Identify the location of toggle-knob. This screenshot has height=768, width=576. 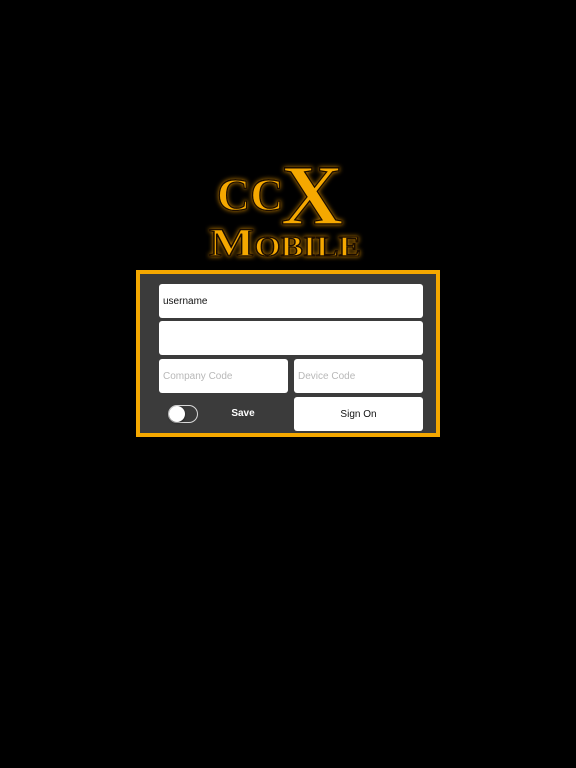
(177, 414).